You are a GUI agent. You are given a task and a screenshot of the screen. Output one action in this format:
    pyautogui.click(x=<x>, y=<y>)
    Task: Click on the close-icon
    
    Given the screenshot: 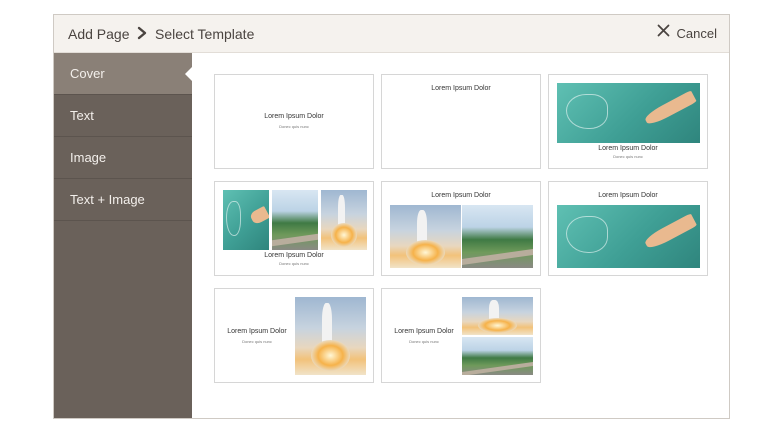 What is the action you would take?
    pyautogui.click(x=663, y=33)
    